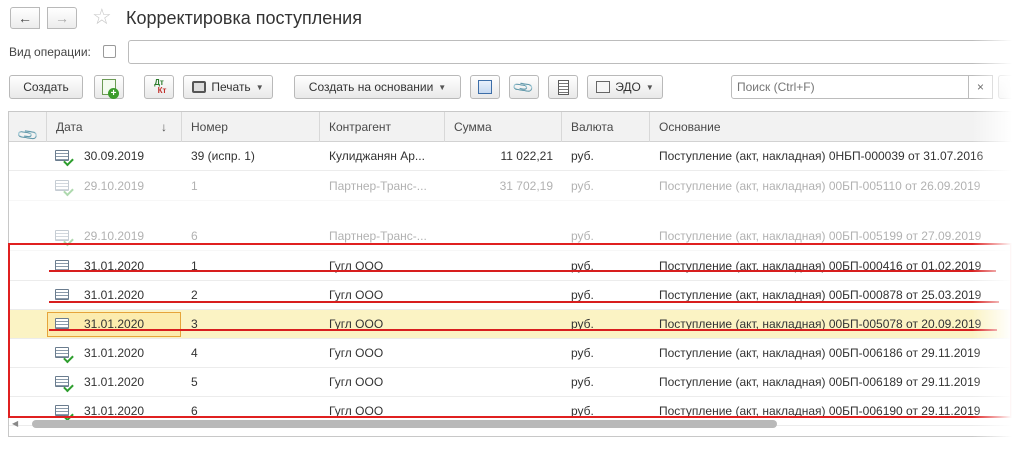 The width and height of the screenshot is (1012, 449). What do you see at coordinates (194, 382) in the screenshot?
I see `cell-number: 5` at bounding box center [194, 382].